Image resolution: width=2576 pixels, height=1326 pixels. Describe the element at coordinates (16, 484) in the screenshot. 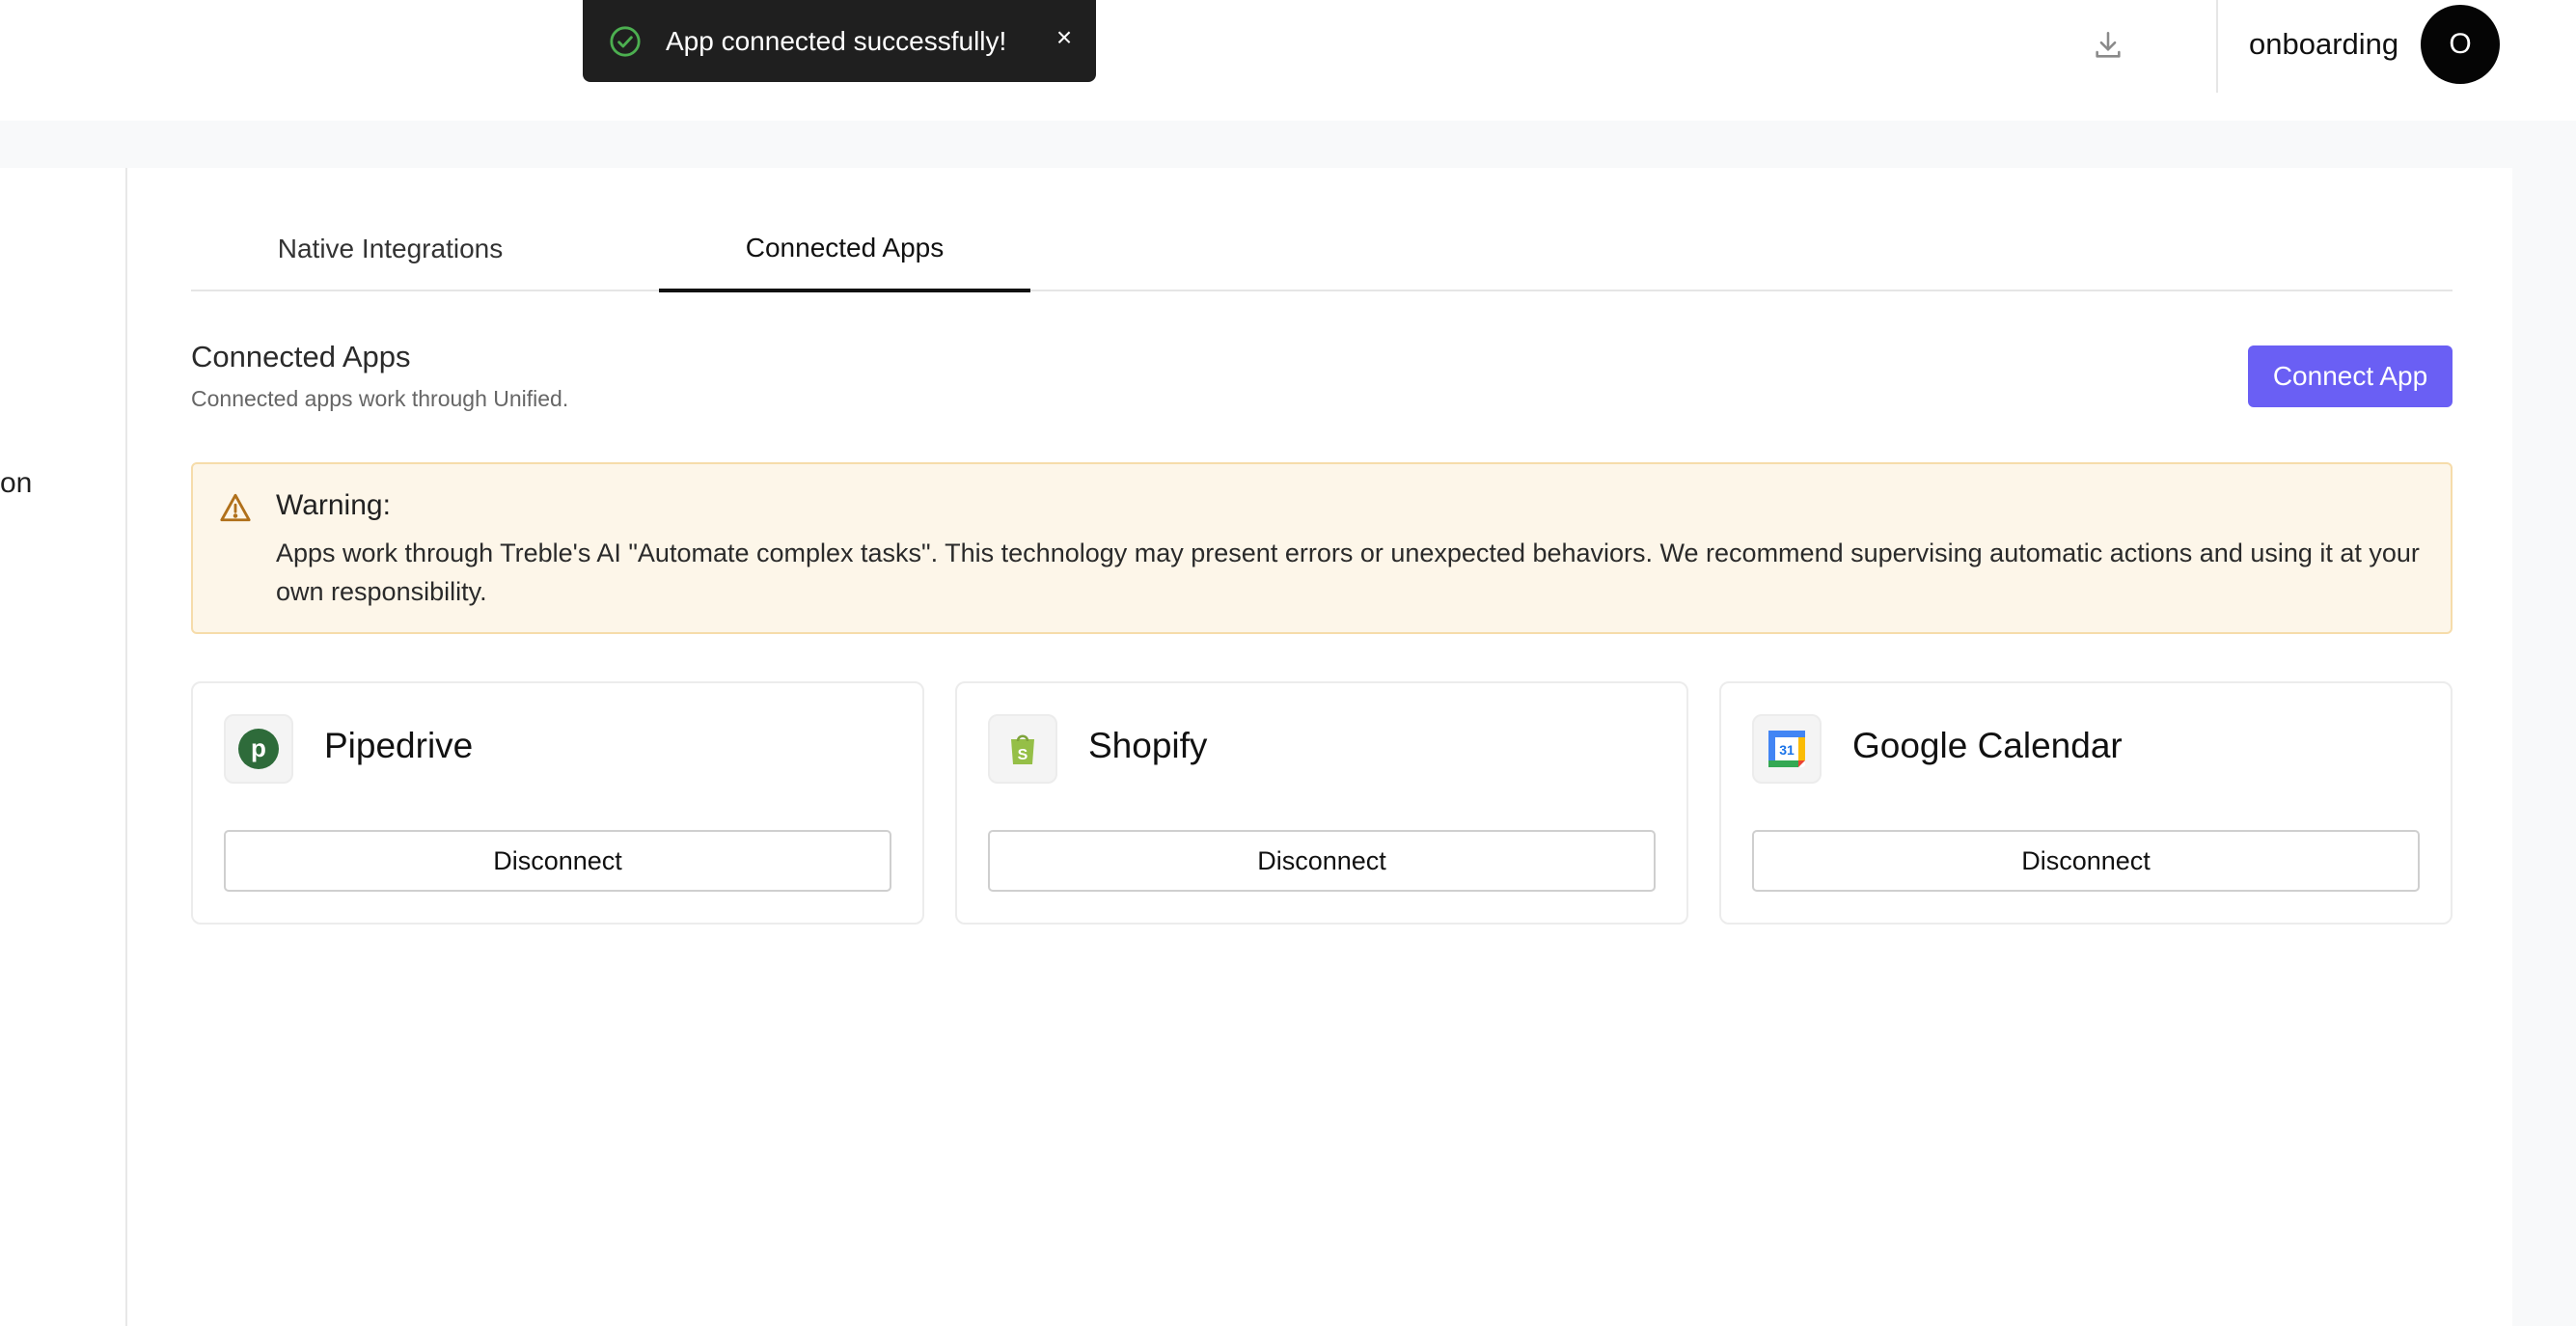

I see `sidebar-item-label: on` at that location.